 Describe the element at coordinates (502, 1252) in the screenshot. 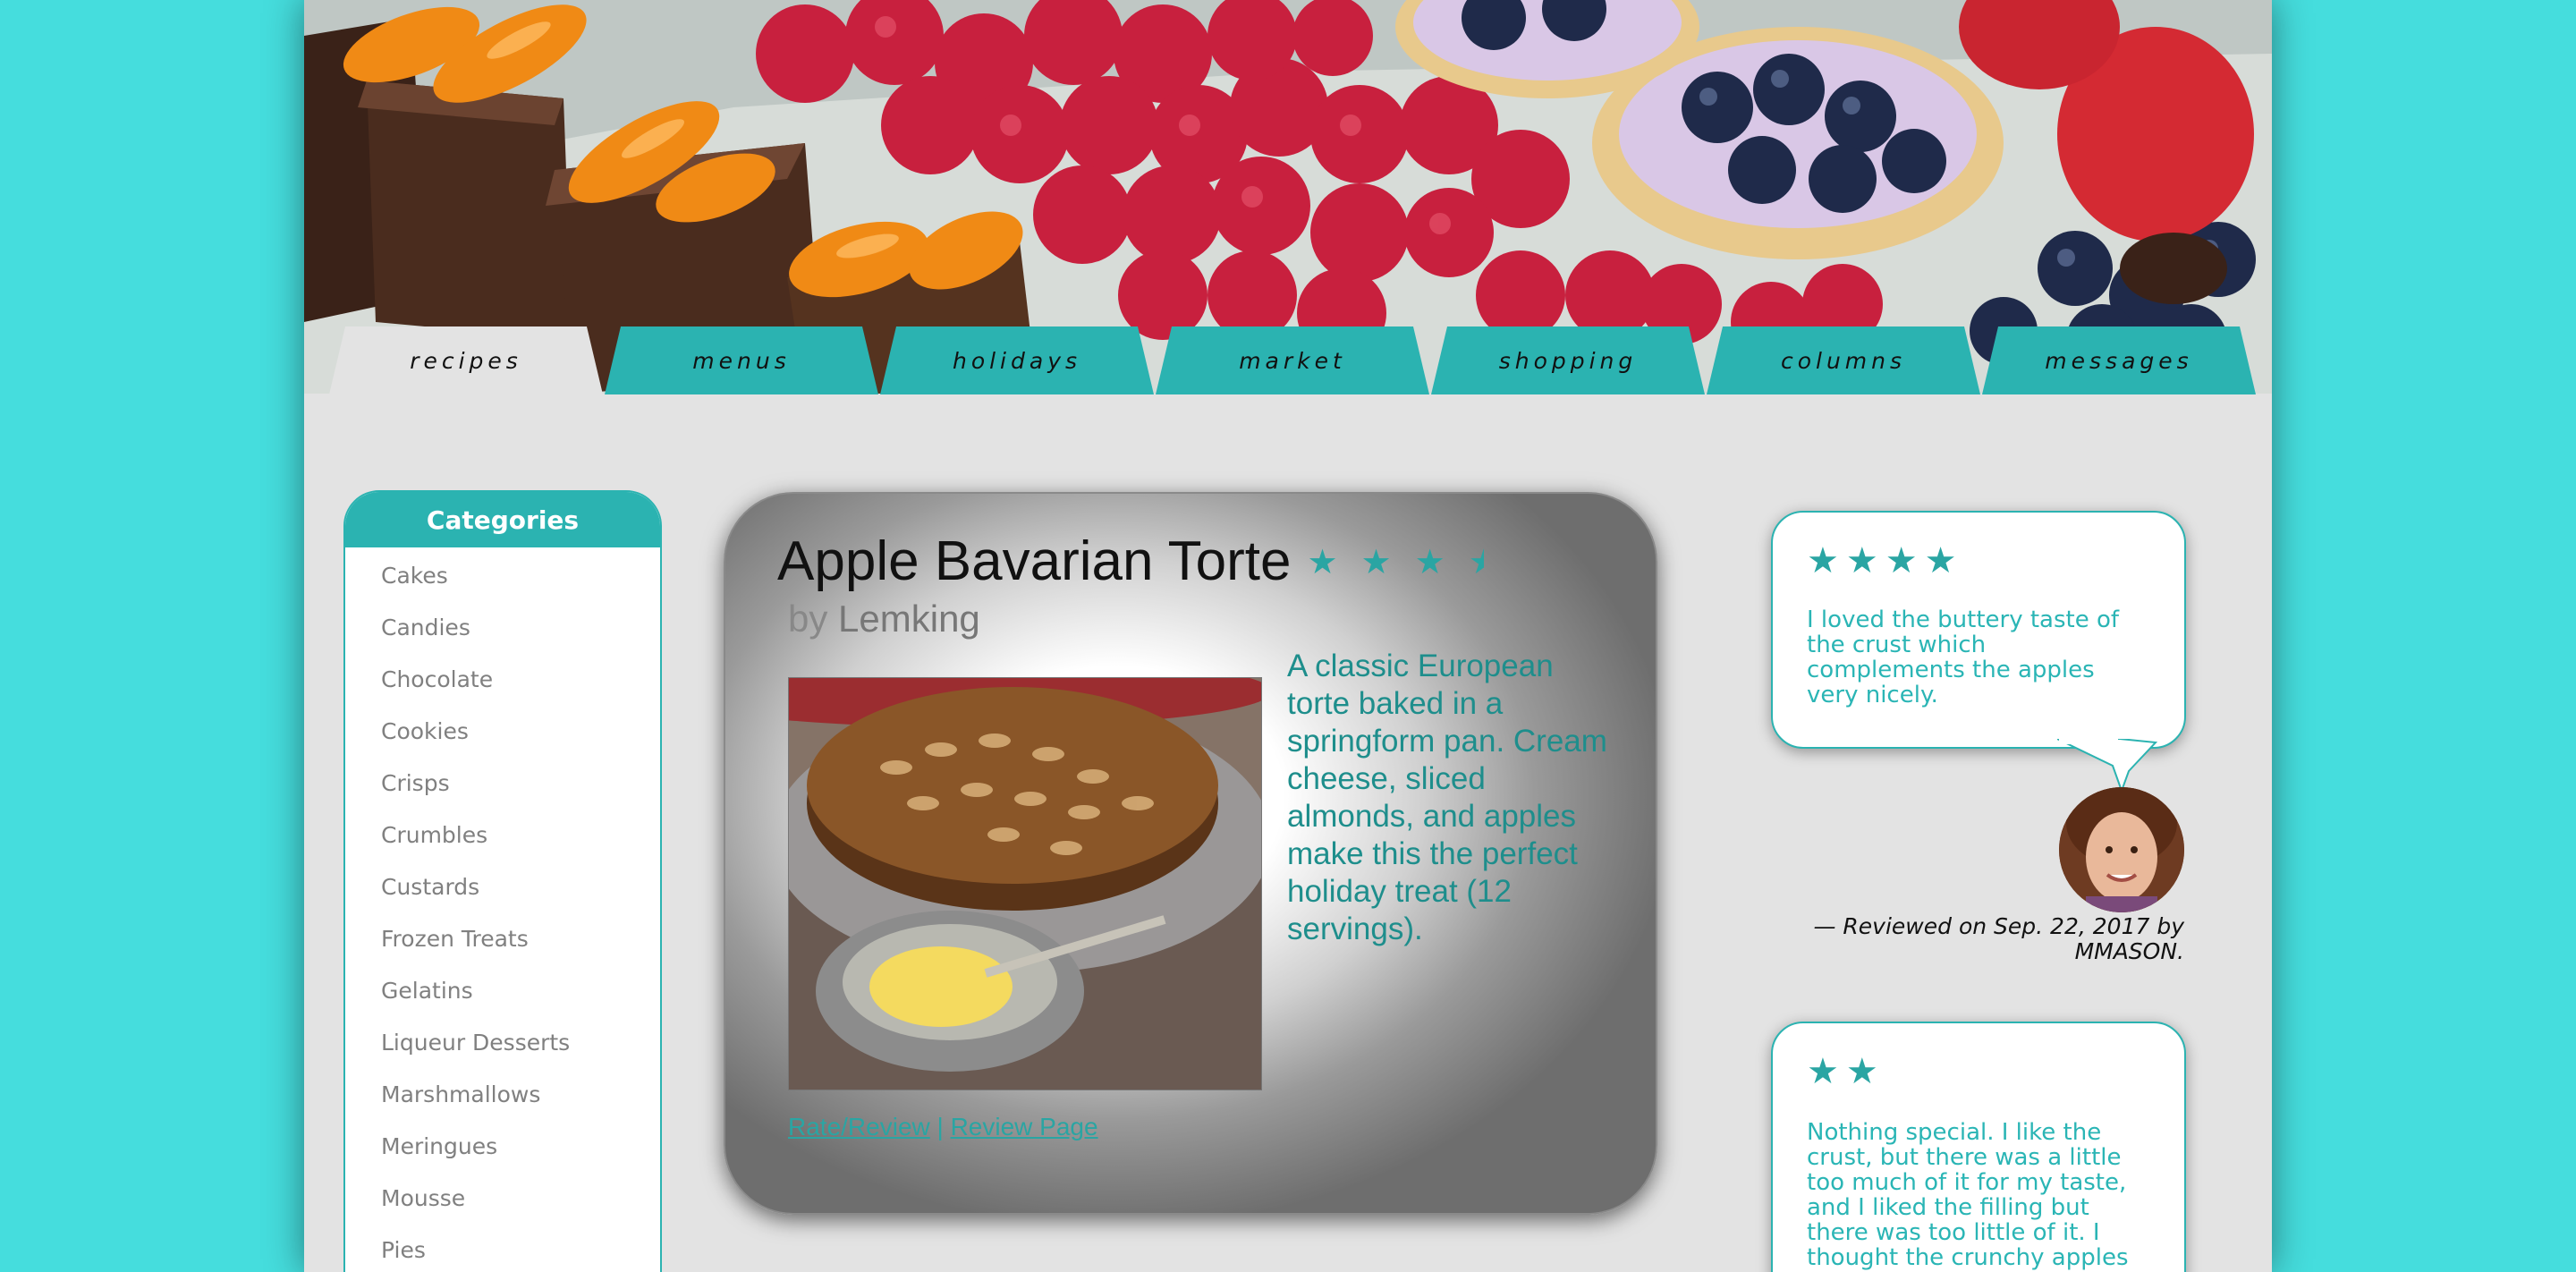

I see `category-pies: Pies` at that location.